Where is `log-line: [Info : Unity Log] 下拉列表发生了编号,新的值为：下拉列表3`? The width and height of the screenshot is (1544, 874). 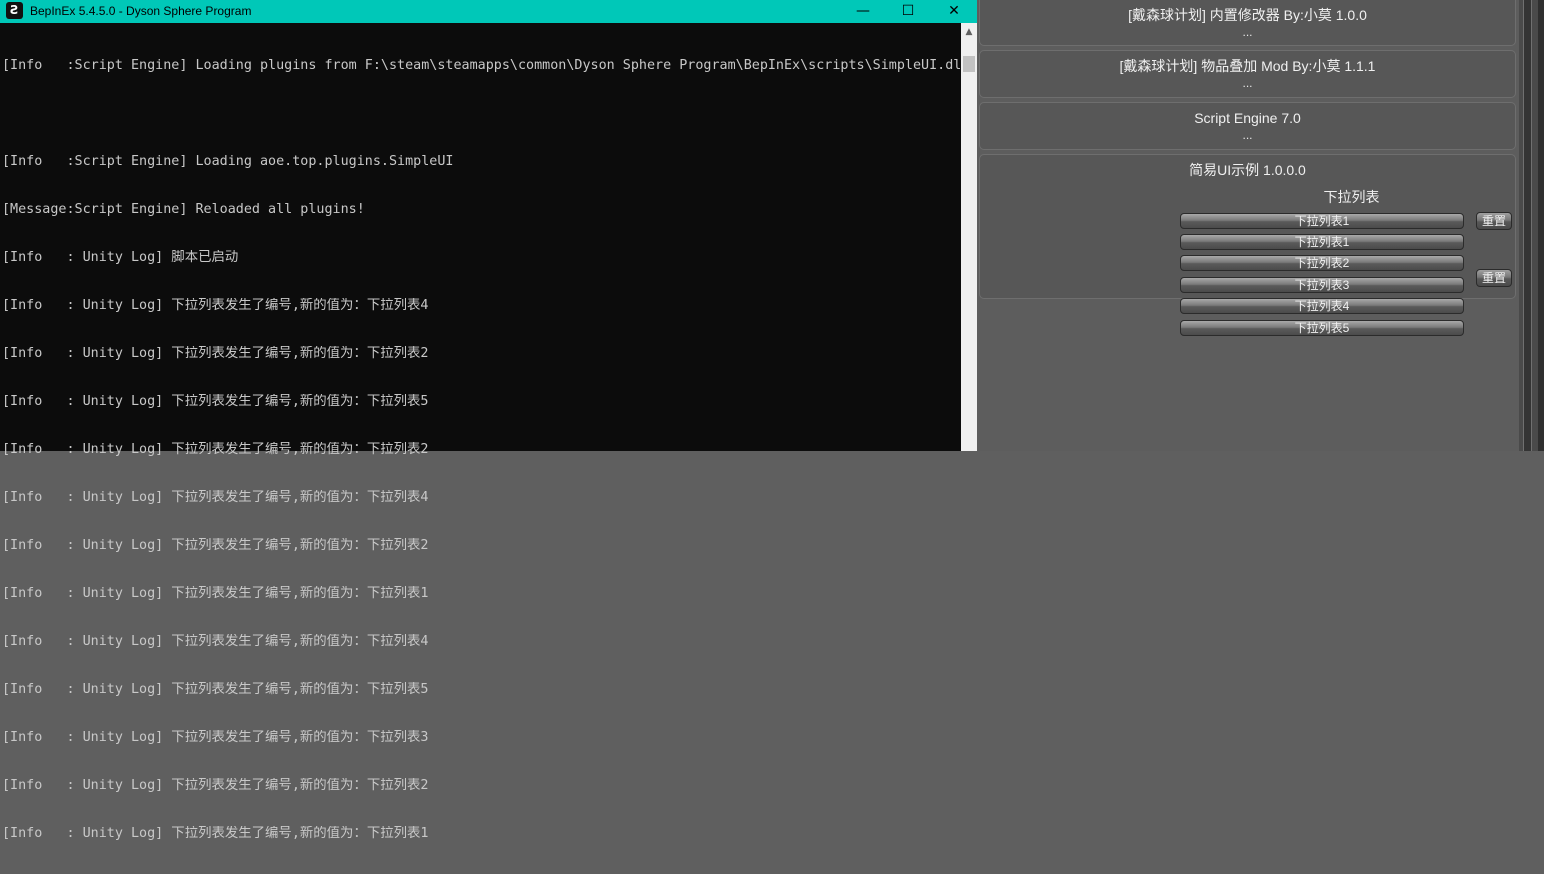 log-line: [Info : Unity Log] 下拉列表发生了编号,新的值为：下拉列表3 is located at coordinates (215, 737).